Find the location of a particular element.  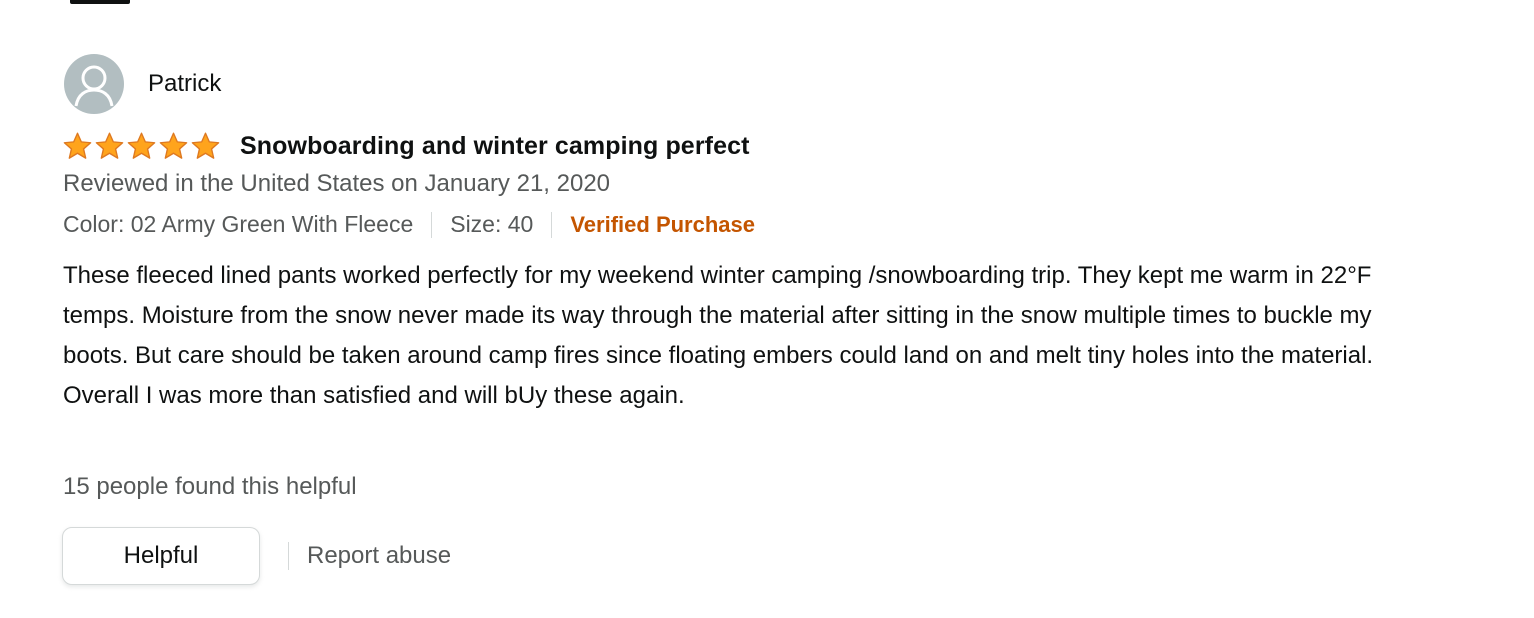

review-title-row: Snowboarding and winter camping perfect is located at coordinates (406, 146).